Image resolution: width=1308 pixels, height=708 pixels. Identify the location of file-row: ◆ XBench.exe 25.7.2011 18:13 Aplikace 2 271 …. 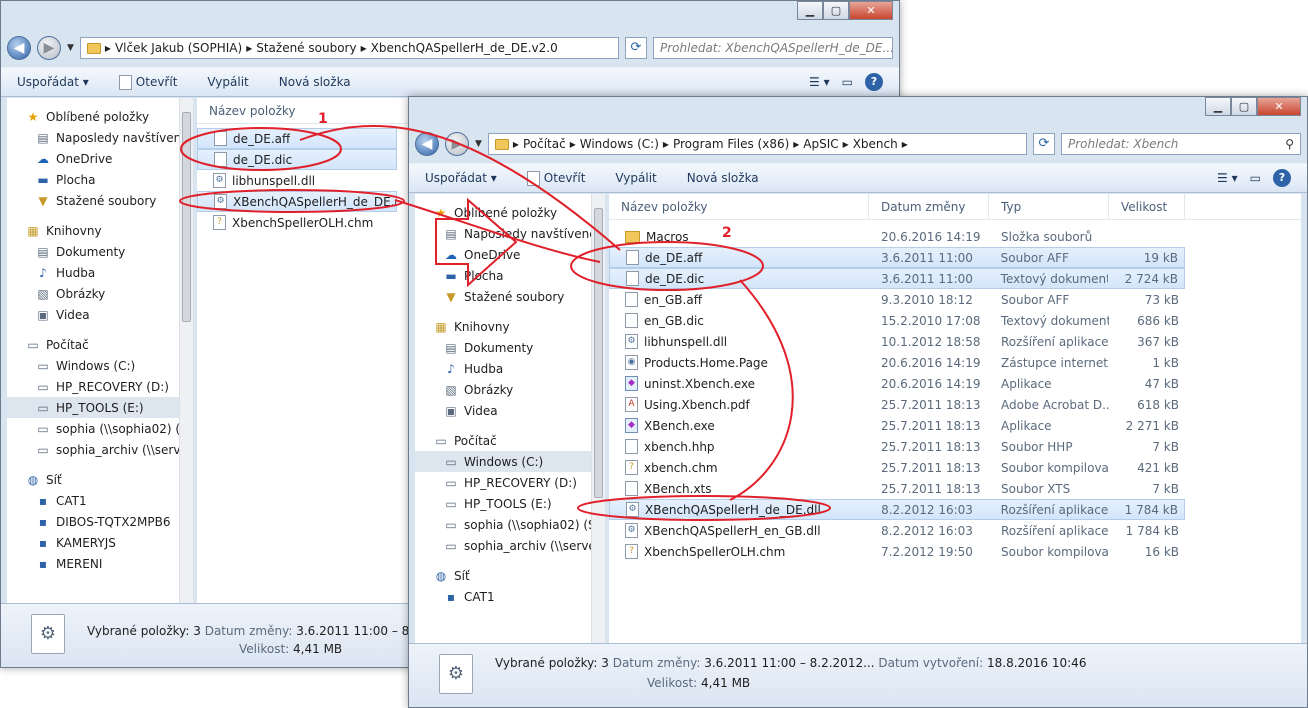
(897, 425).